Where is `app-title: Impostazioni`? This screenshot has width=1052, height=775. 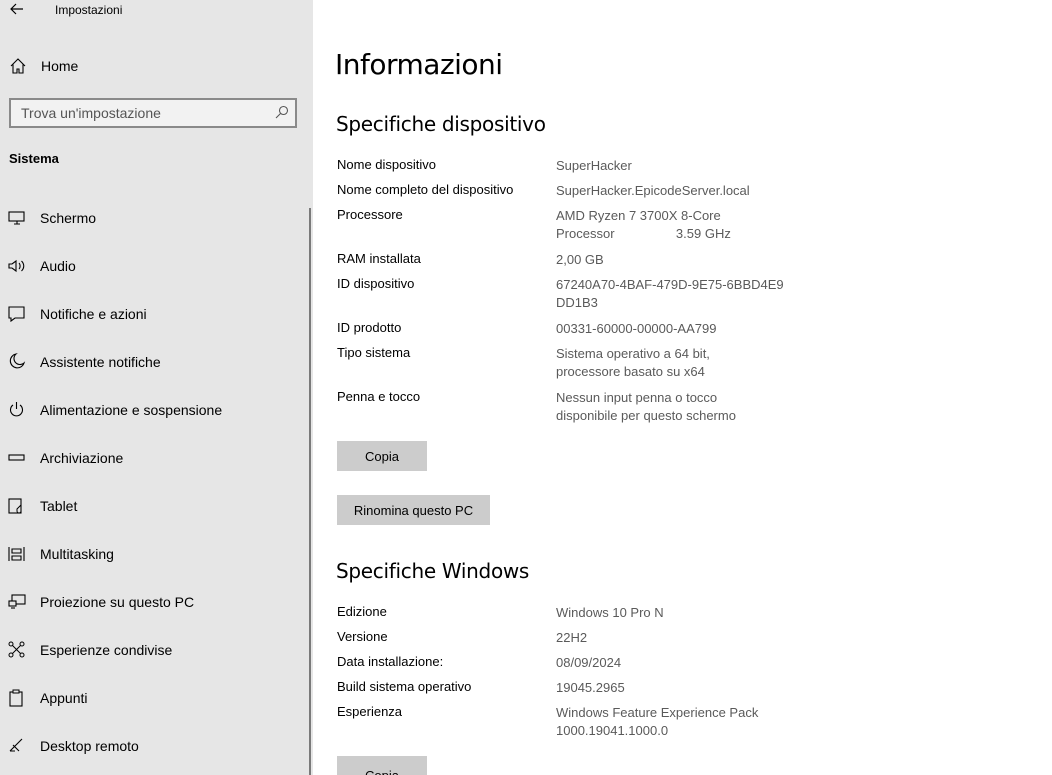 app-title: Impostazioni is located at coordinates (89, 10).